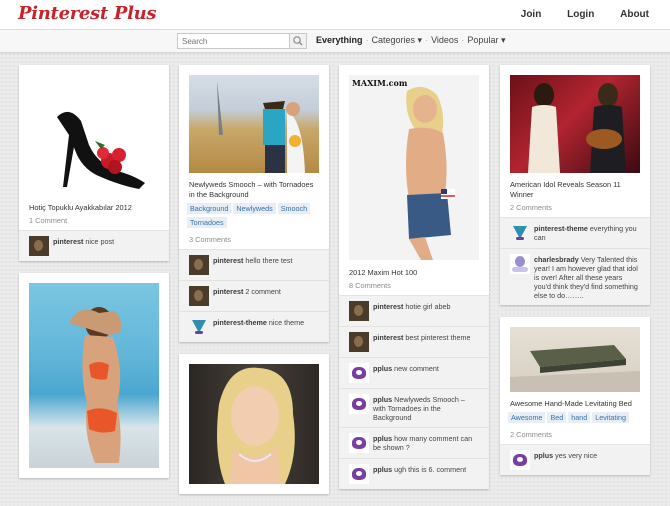  I want to click on search-input, so click(234, 41).